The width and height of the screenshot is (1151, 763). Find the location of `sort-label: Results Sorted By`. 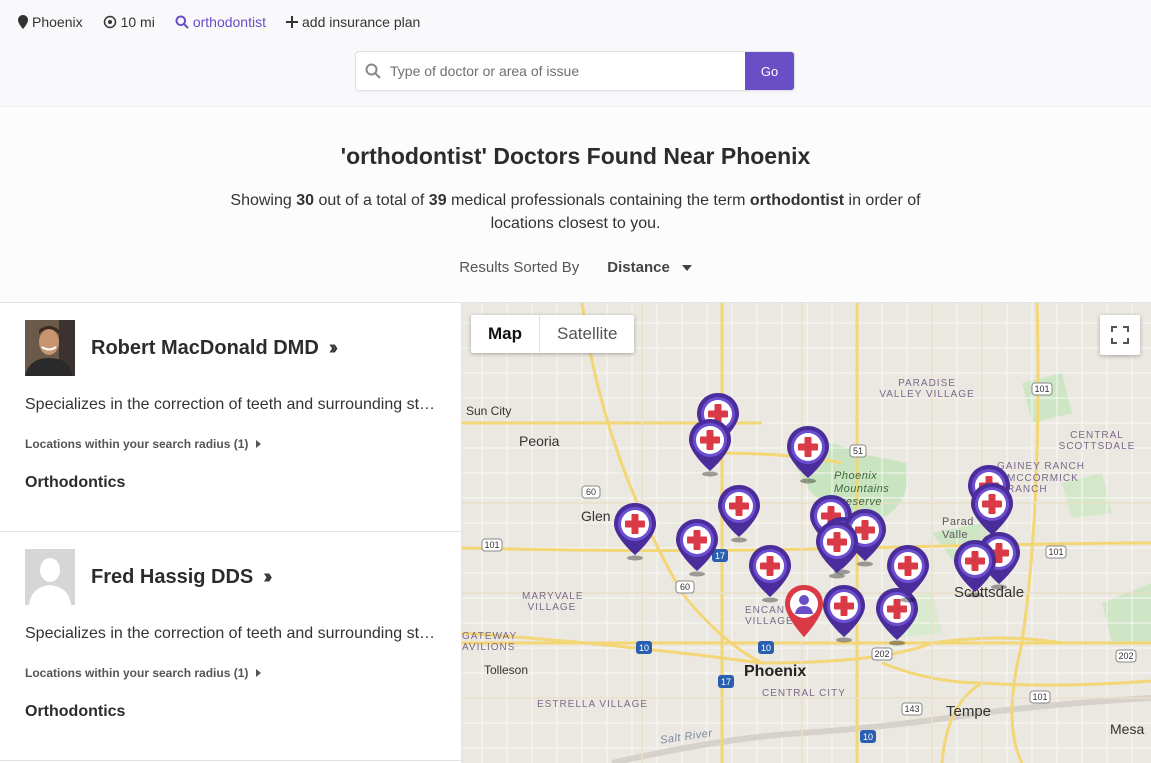

sort-label: Results Sorted By is located at coordinates (519, 267).